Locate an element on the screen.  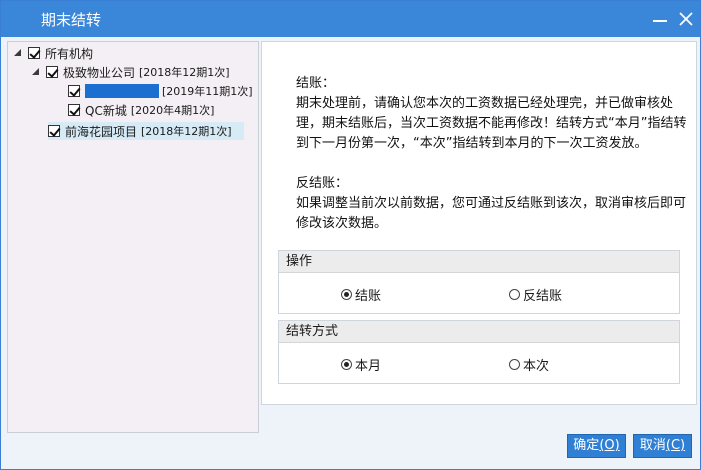
reverse-title: 反结账： is located at coordinates (322, 183).